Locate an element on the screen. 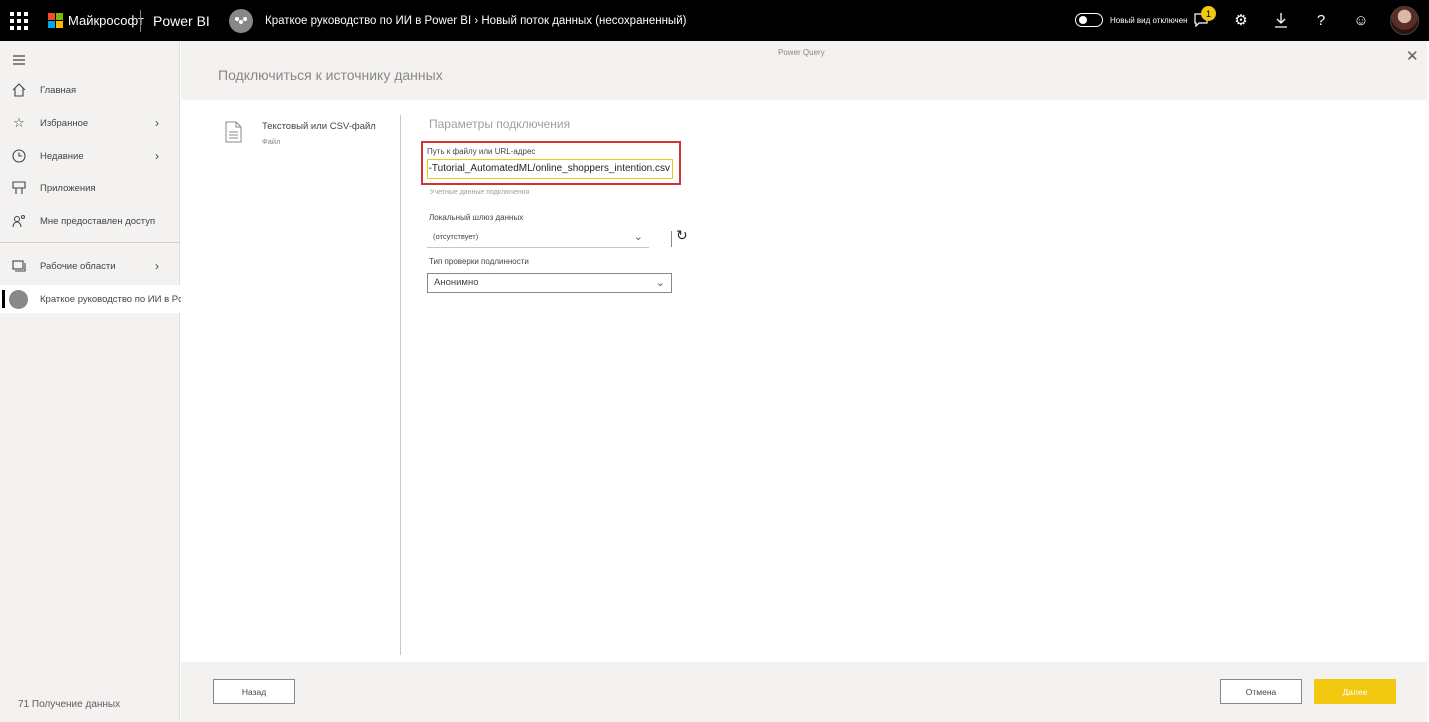  auth-kind-select: Анонимно ⌄ is located at coordinates (549, 283).